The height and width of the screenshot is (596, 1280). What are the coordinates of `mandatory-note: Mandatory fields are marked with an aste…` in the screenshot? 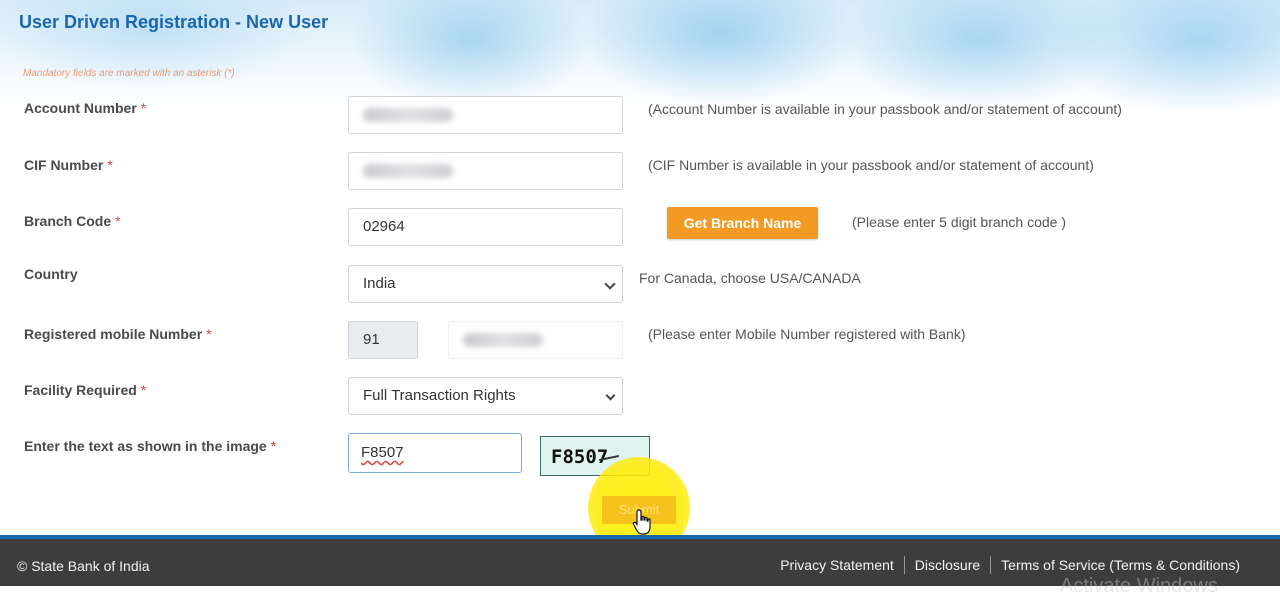 It's located at (129, 73).